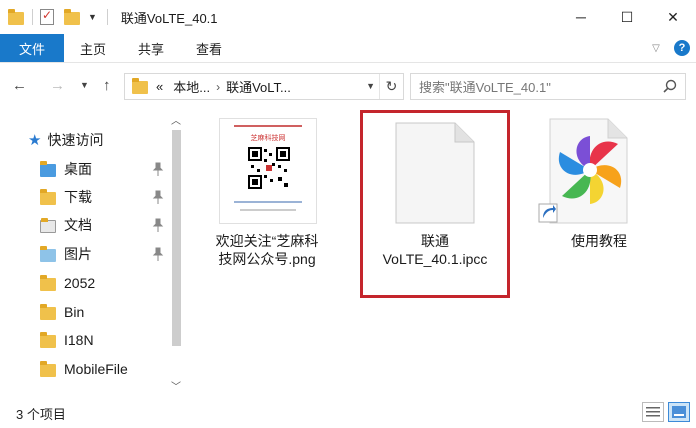 The height and width of the screenshot is (428, 696). I want to click on thumbnail-brand: 芝麻科技网, so click(268, 138).